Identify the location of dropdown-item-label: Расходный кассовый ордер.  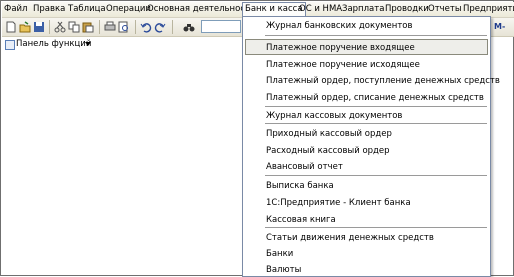
(328, 151).